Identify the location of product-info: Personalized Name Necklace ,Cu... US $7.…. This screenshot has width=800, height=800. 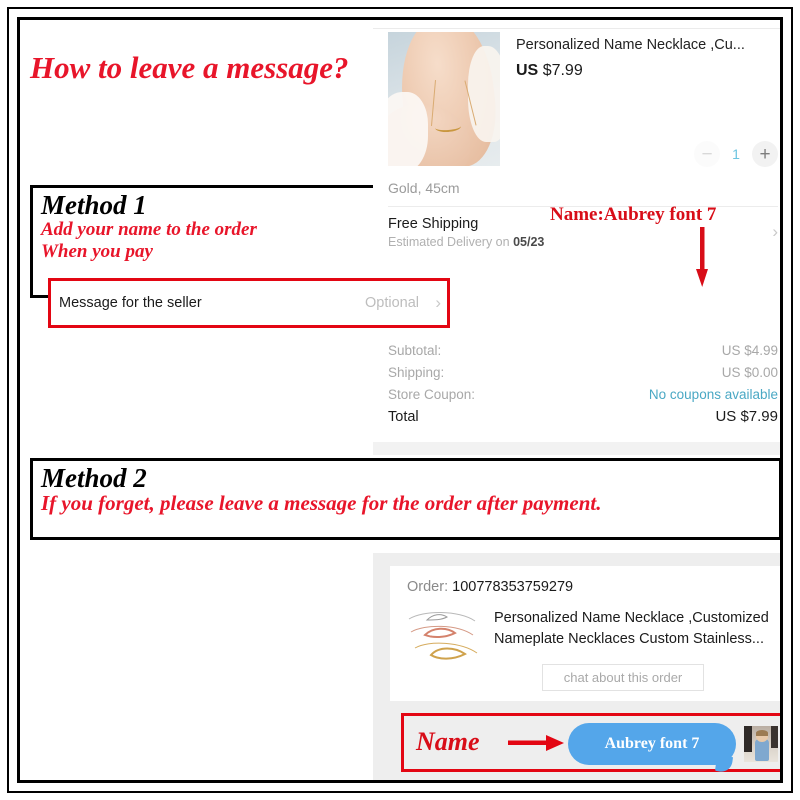
(647, 58).